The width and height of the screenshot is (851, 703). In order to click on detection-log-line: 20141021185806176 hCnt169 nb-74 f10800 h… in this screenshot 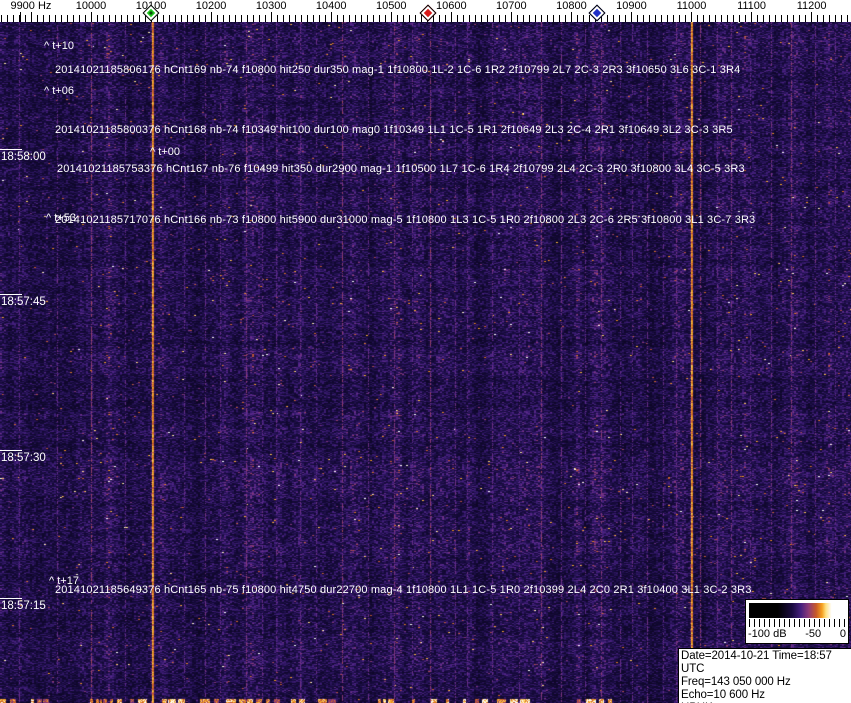, I will do `click(398, 70)`.